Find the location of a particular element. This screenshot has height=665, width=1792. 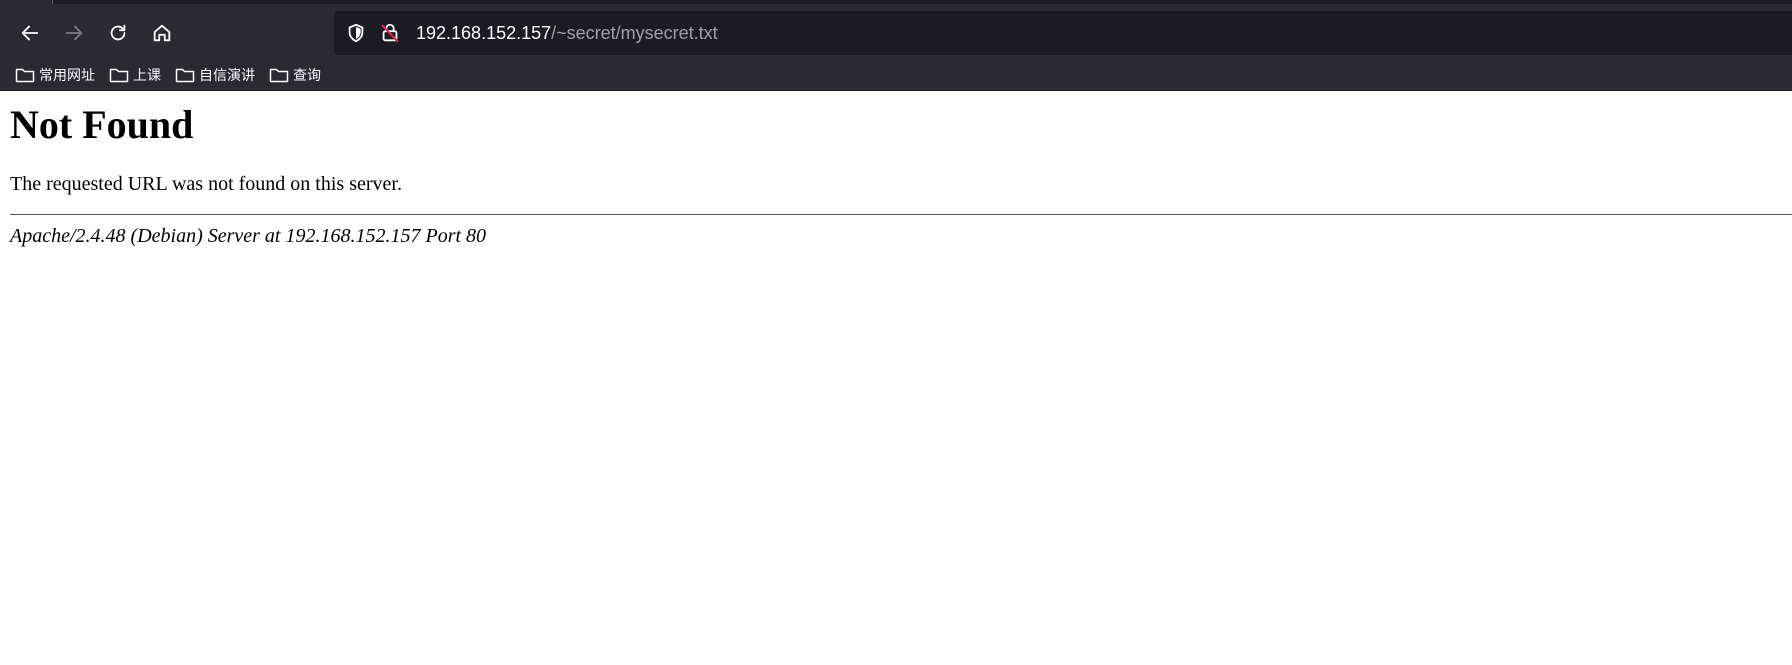

bookmark-label: 查询 is located at coordinates (307, 76).